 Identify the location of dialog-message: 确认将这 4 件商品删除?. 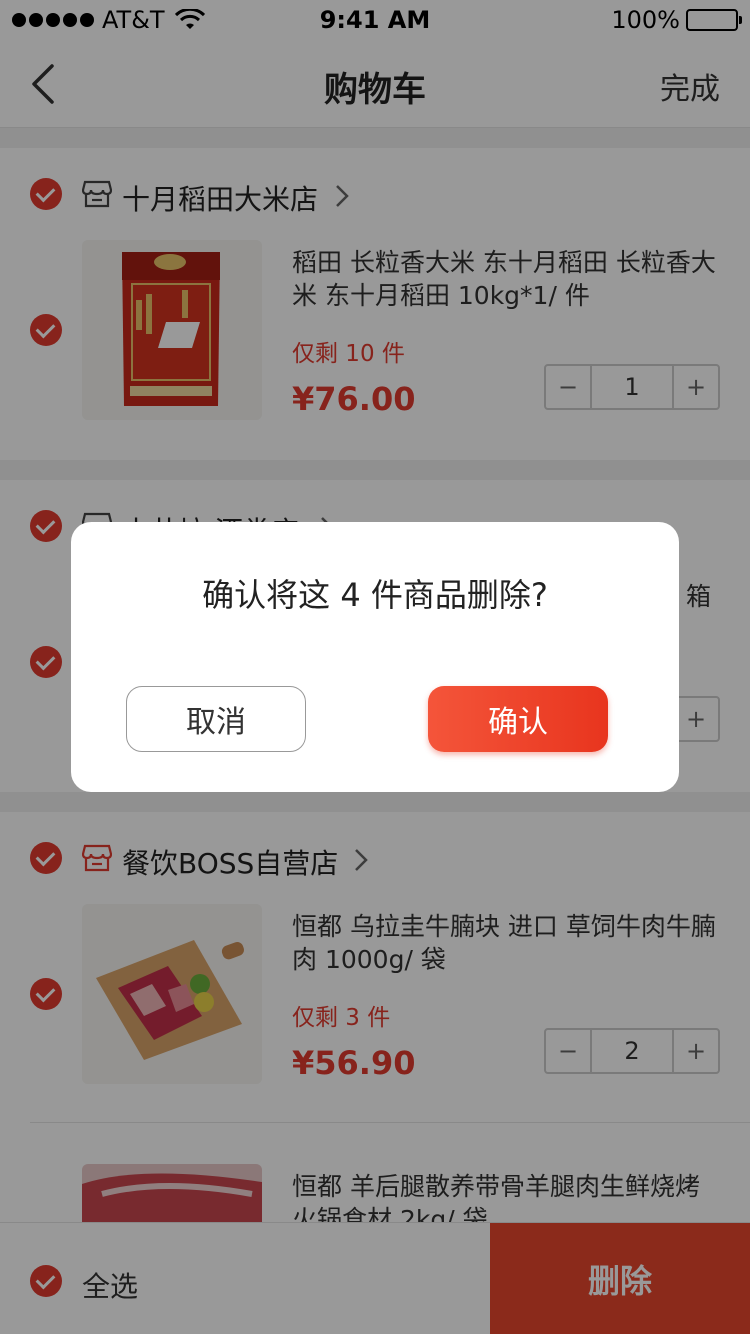
(375, 595).